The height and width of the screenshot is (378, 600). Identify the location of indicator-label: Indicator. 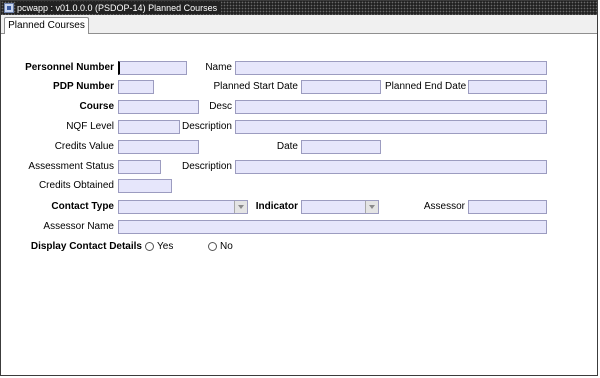
(276, 206).